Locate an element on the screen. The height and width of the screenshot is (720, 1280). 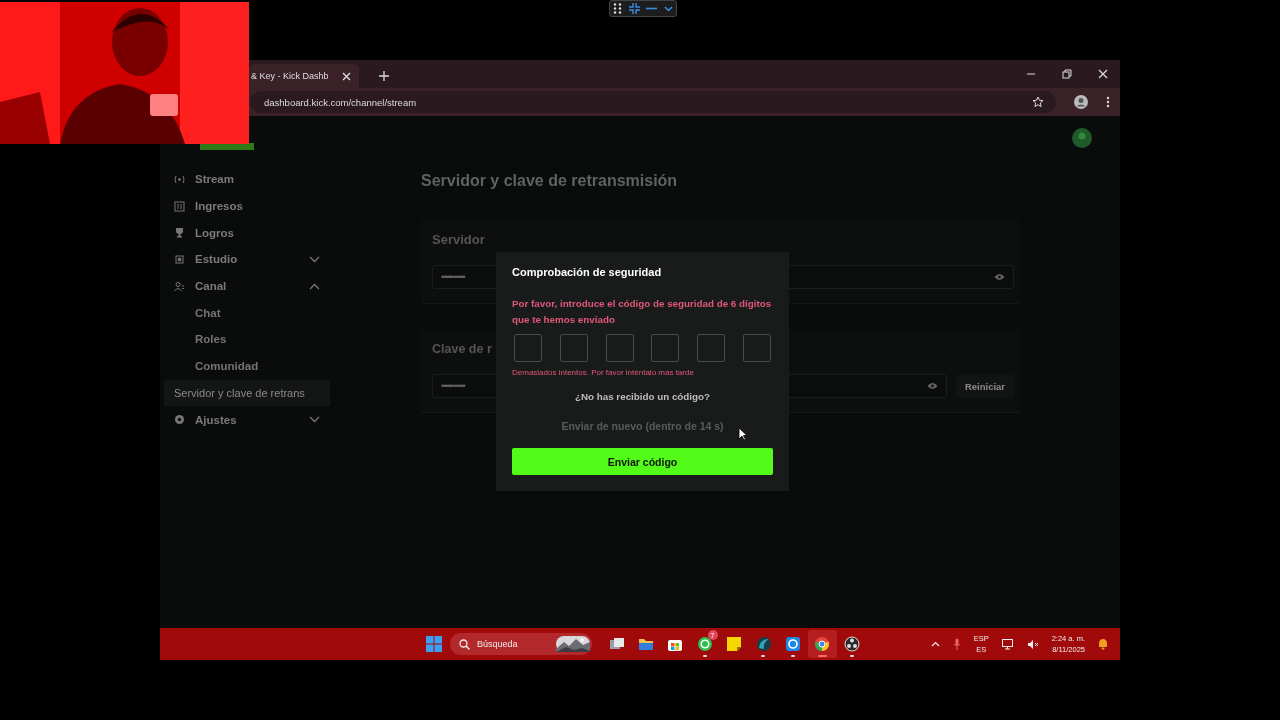
page-title: Servidor y clave de retransmisión is located at coordinates (550, 181).